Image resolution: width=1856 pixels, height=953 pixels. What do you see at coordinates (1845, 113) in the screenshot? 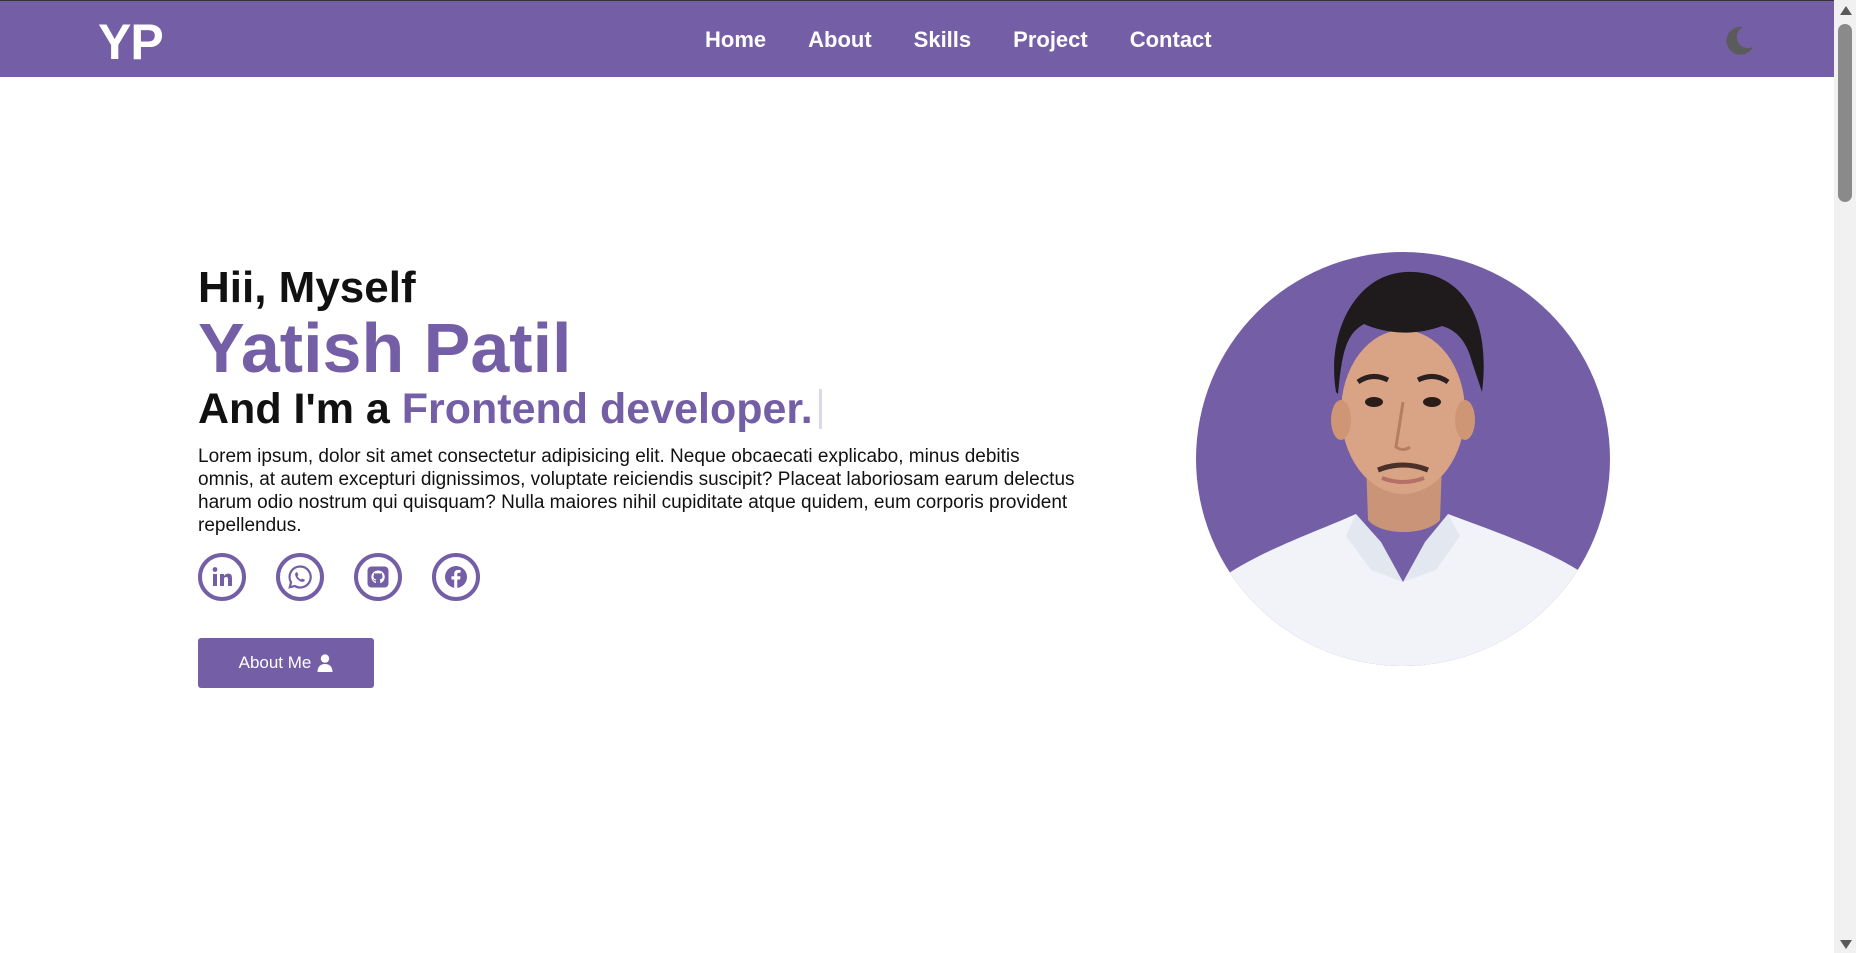
I see `scroll-thumb` at bounding box center [1845, 113].